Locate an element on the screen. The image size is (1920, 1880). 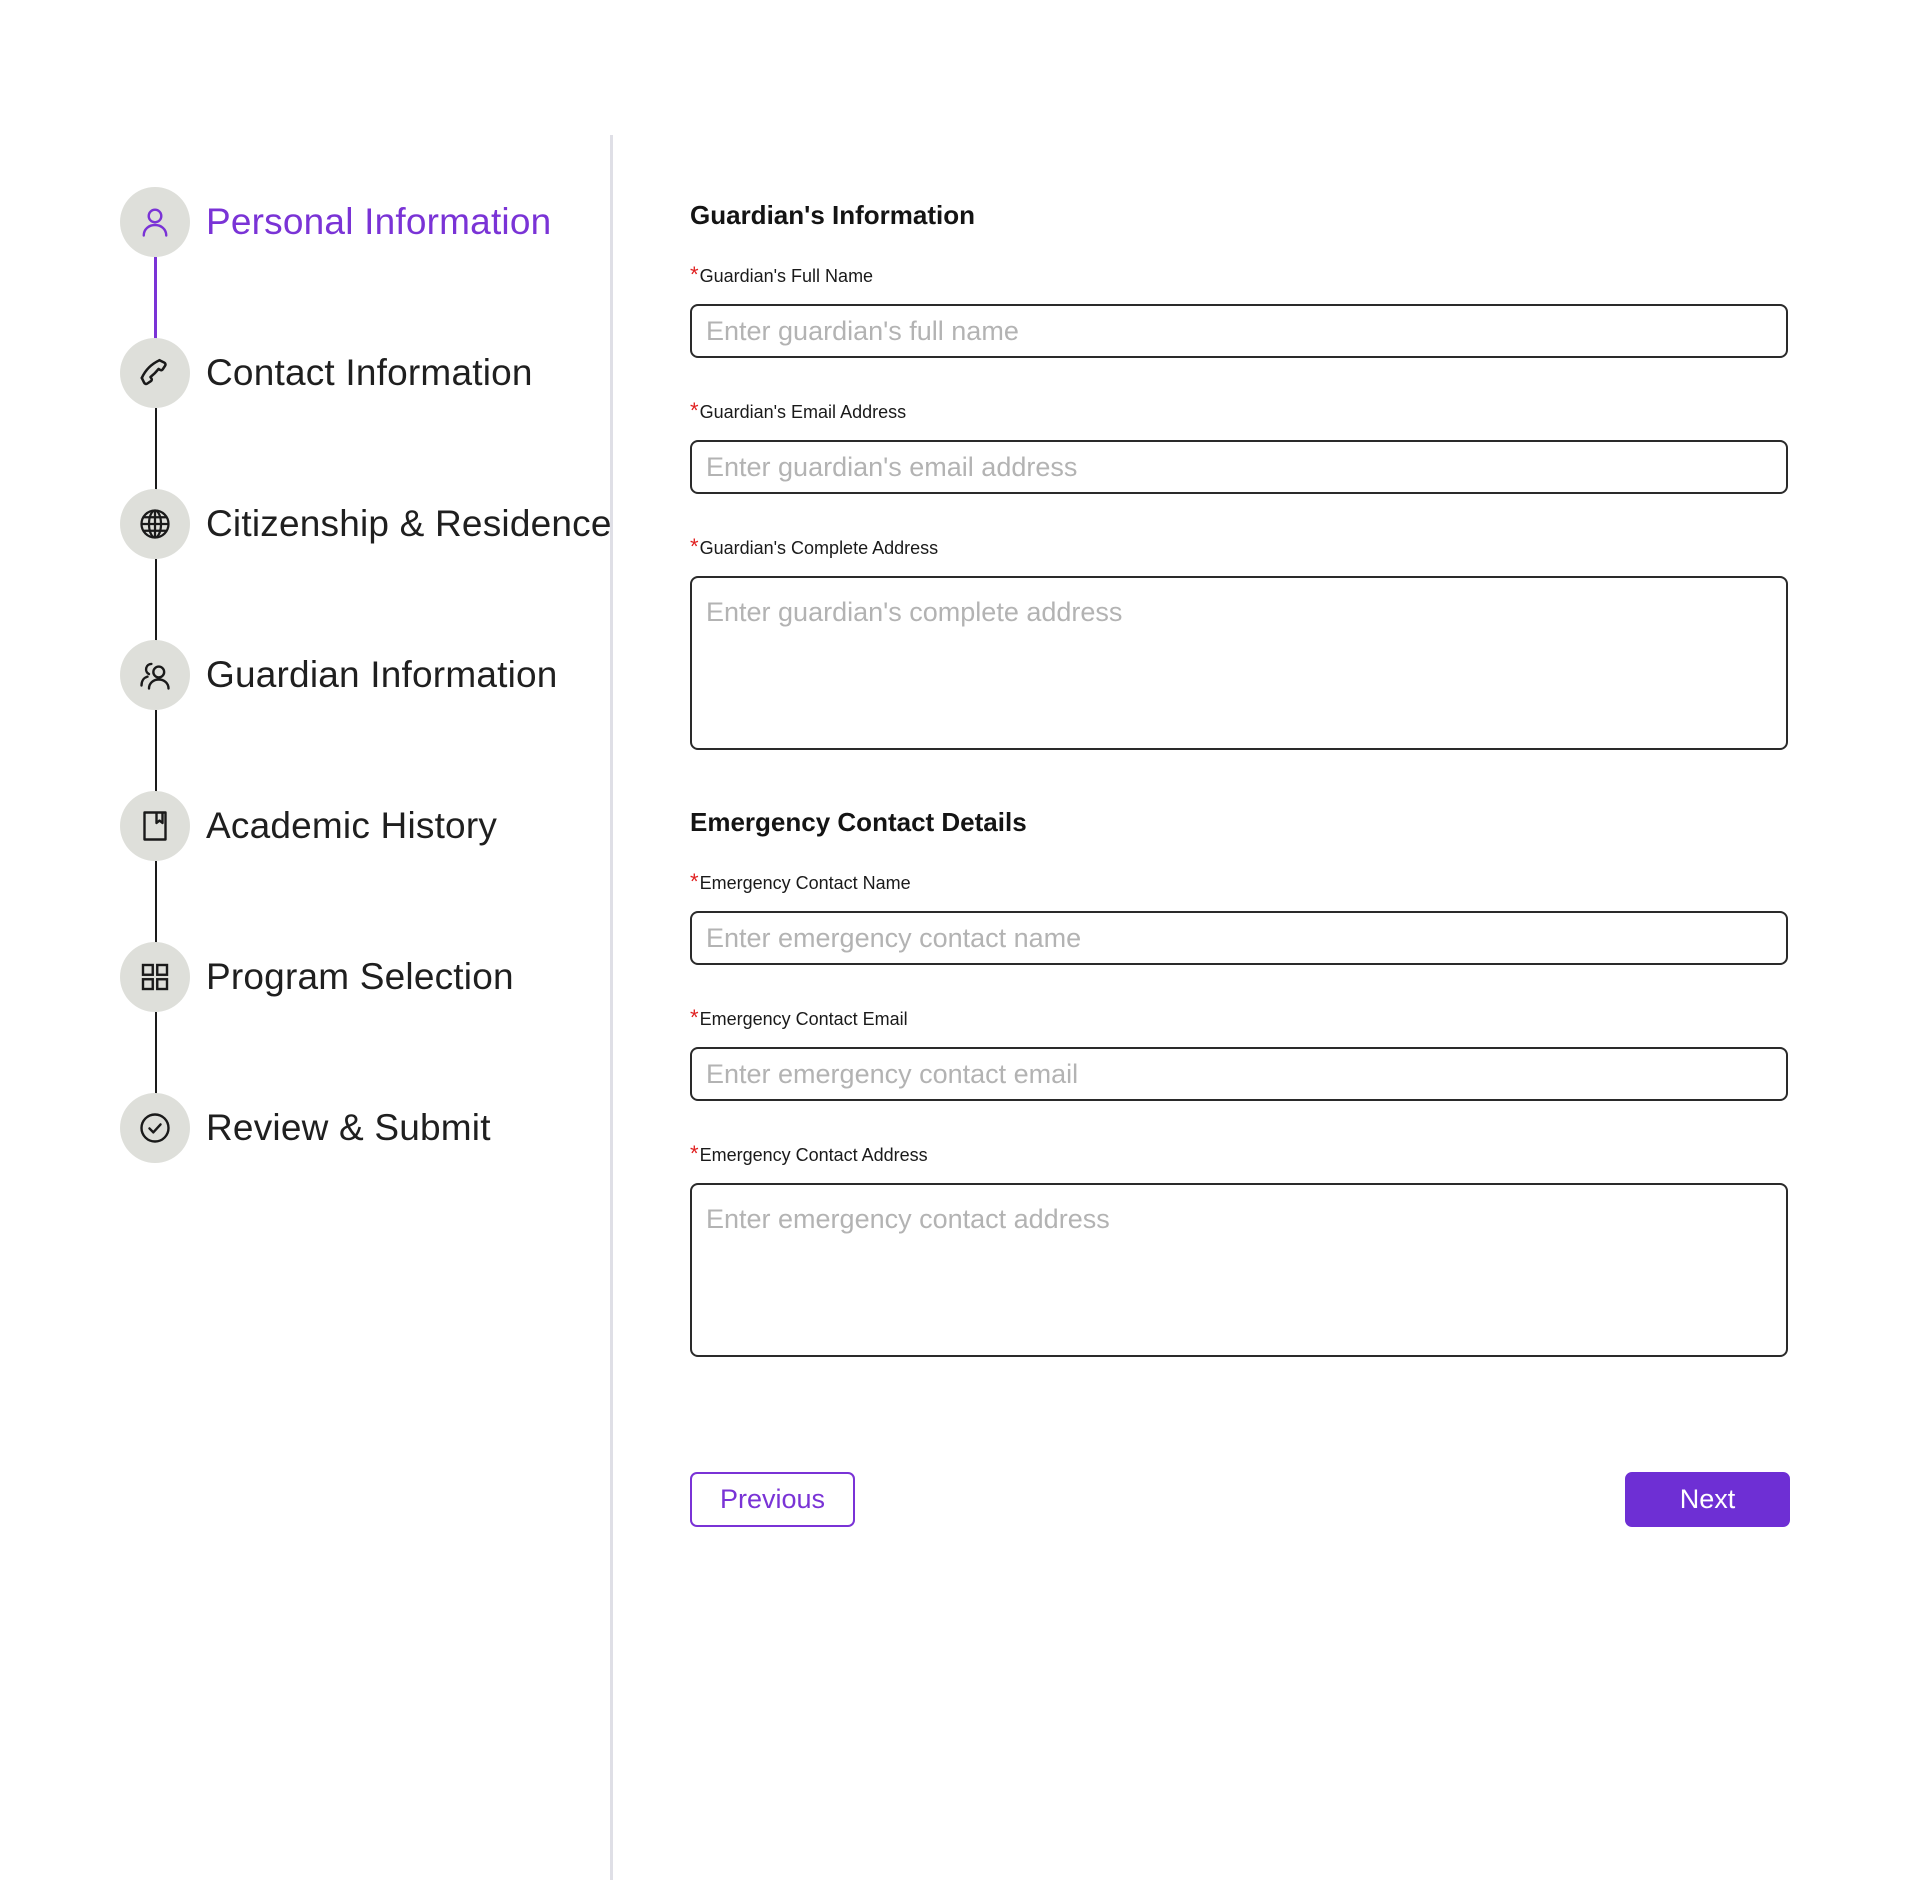
emergency-address-textarea is located at coordinates (1239, 1270).